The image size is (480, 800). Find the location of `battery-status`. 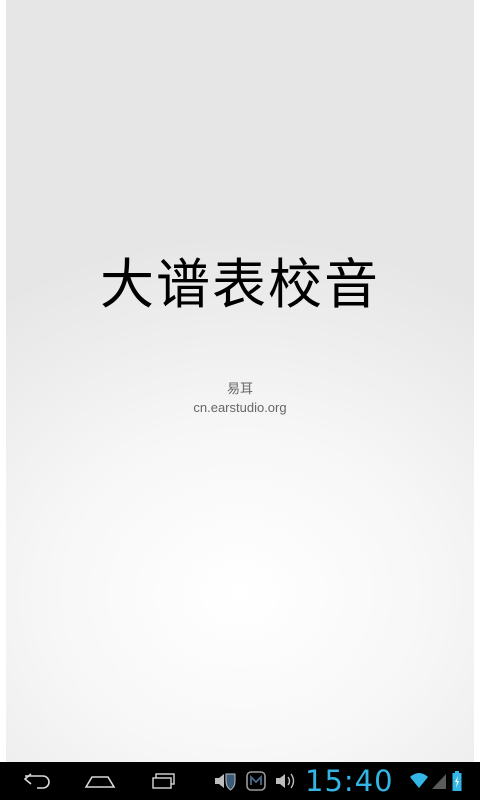

battery-status is located at coordinates (457, 781).